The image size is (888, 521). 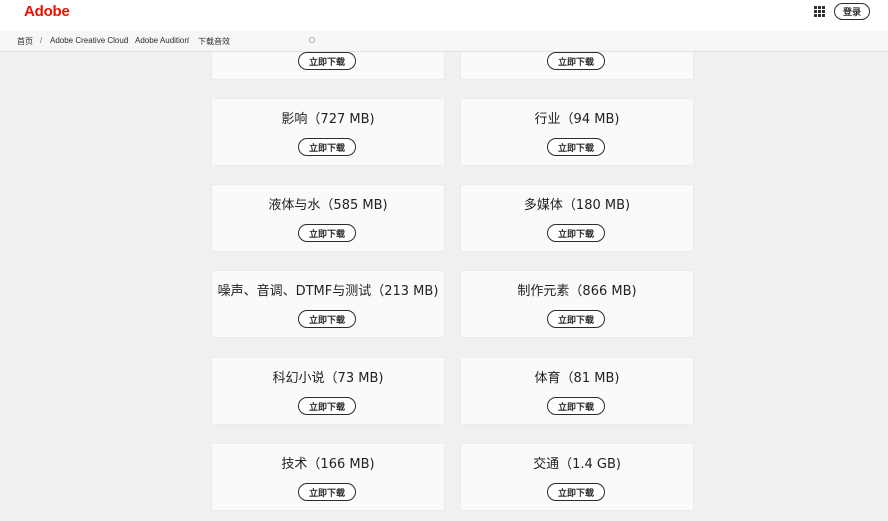 What do you see at coordinates (89, 40) in the screenshot?
I see `breadcrumb-item-creative-cloud: Adobe Creative Cloud` at bounding box center [89, 40].